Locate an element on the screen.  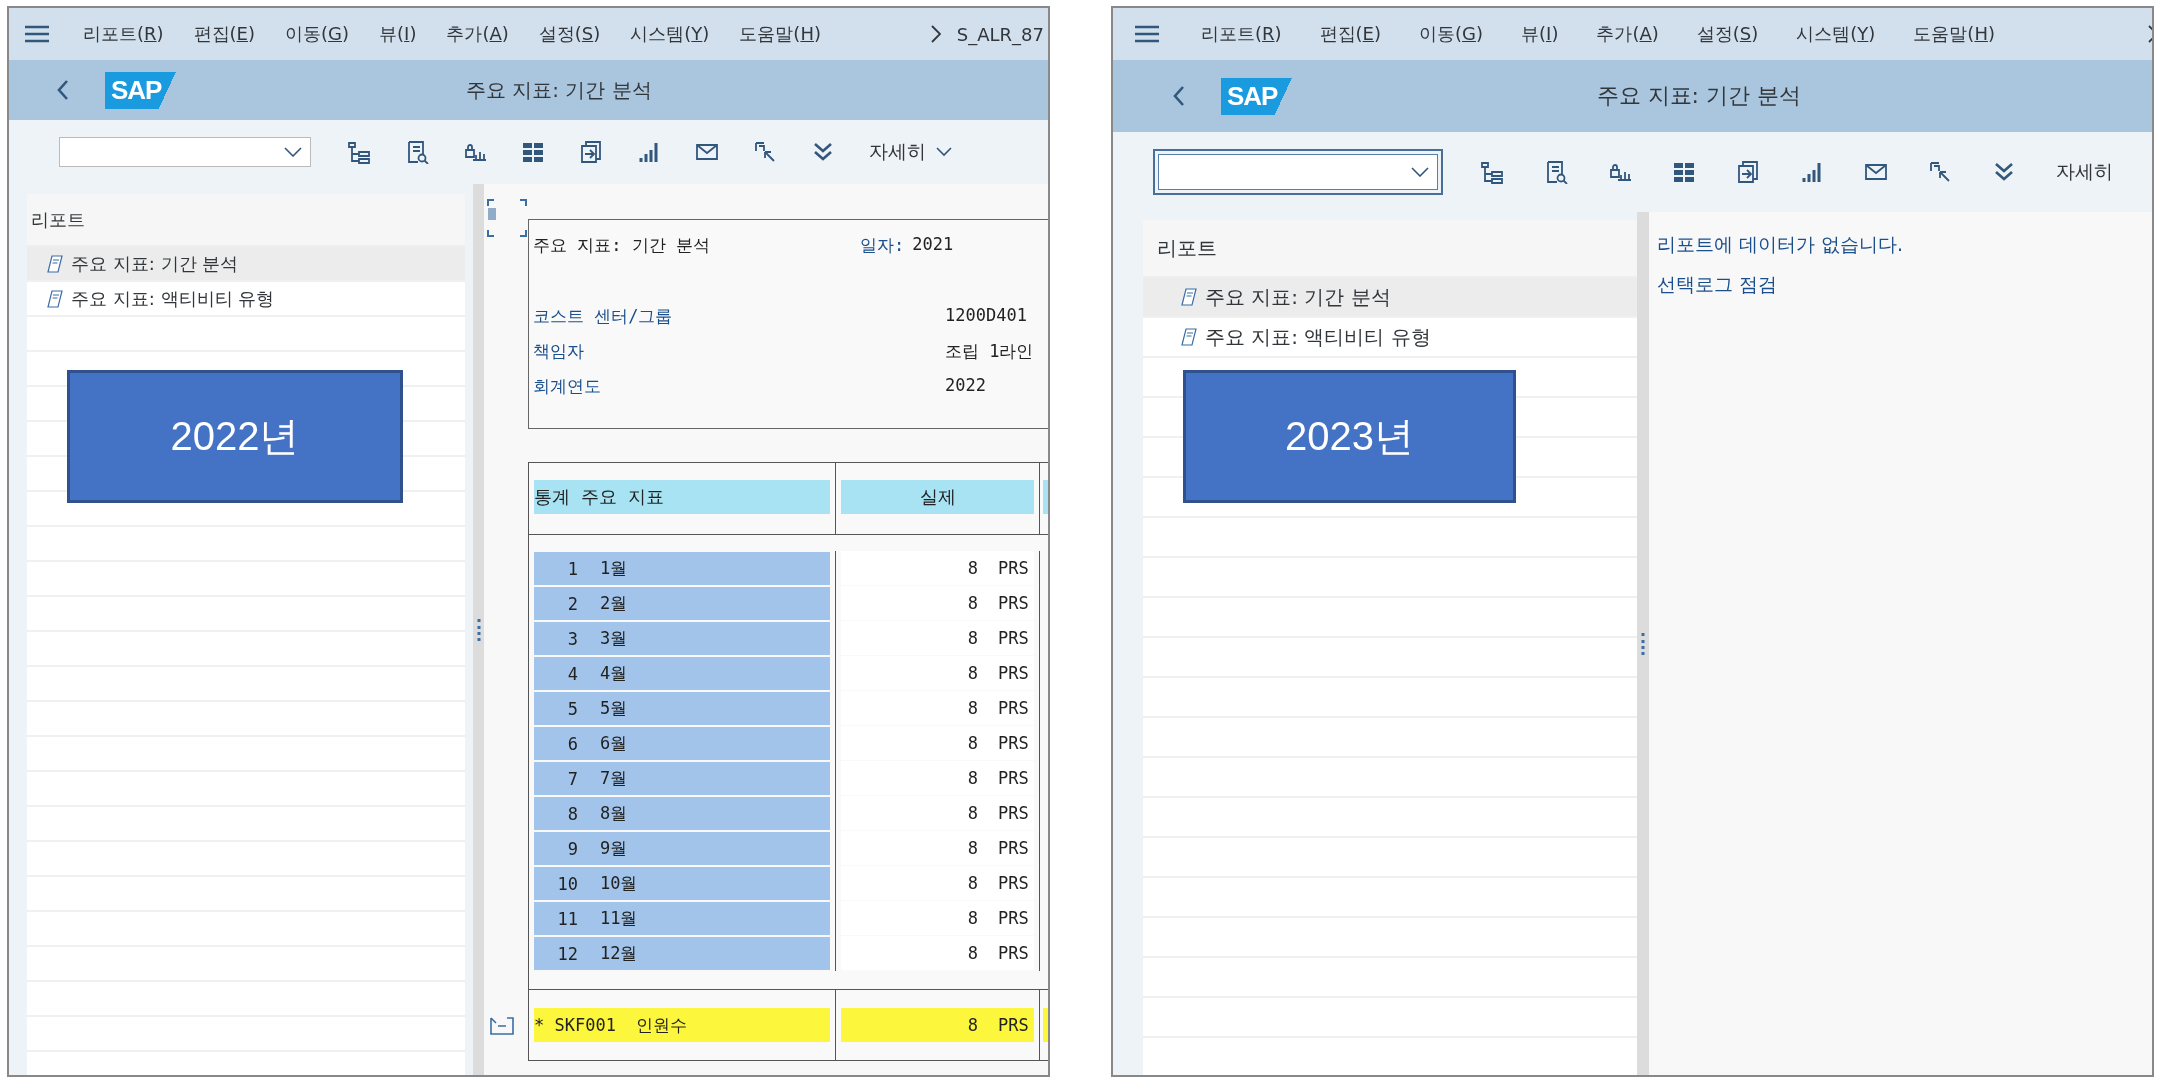
field-value: 조립 1라인 is located at coordinates (990, 351).